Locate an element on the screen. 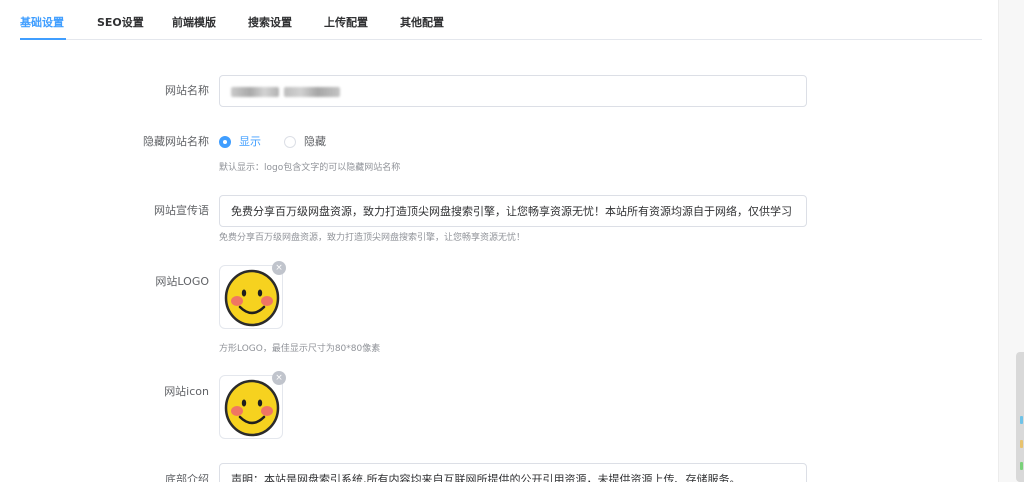 This screenshot has width=1024, height=482. icon-label: 网站icon is located at coordinates (186, 391).